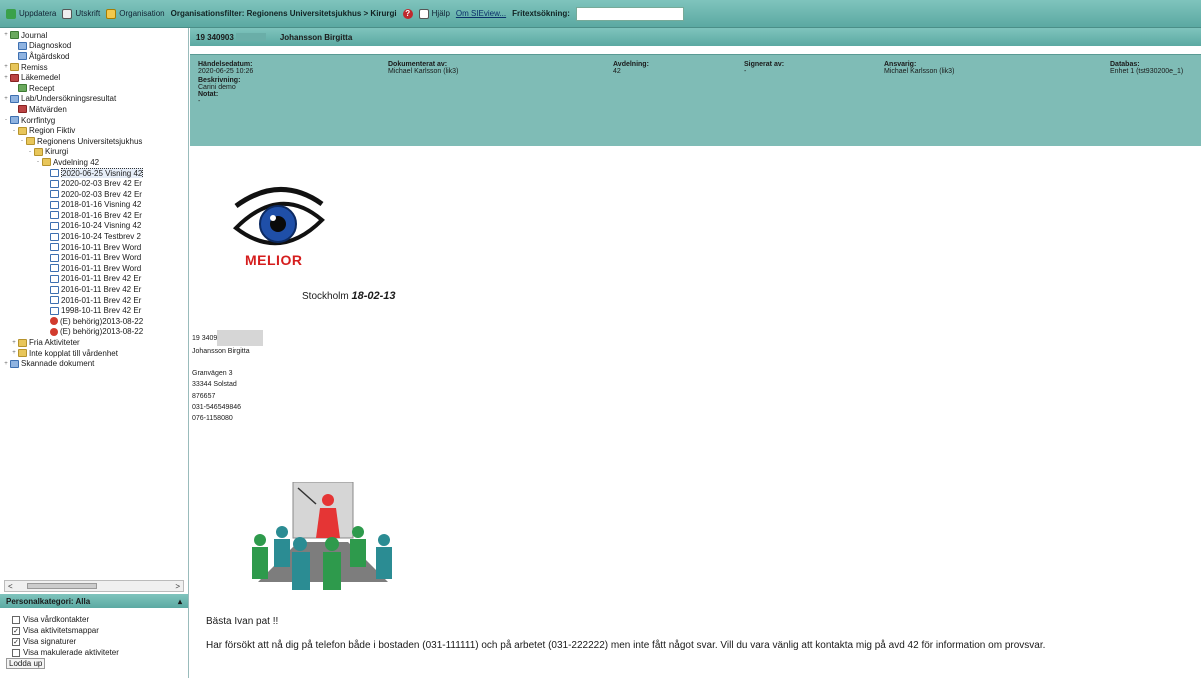 This screenshot has width=1201, height=678. I want to click on print-label: Utskrift, so click(88, 13).